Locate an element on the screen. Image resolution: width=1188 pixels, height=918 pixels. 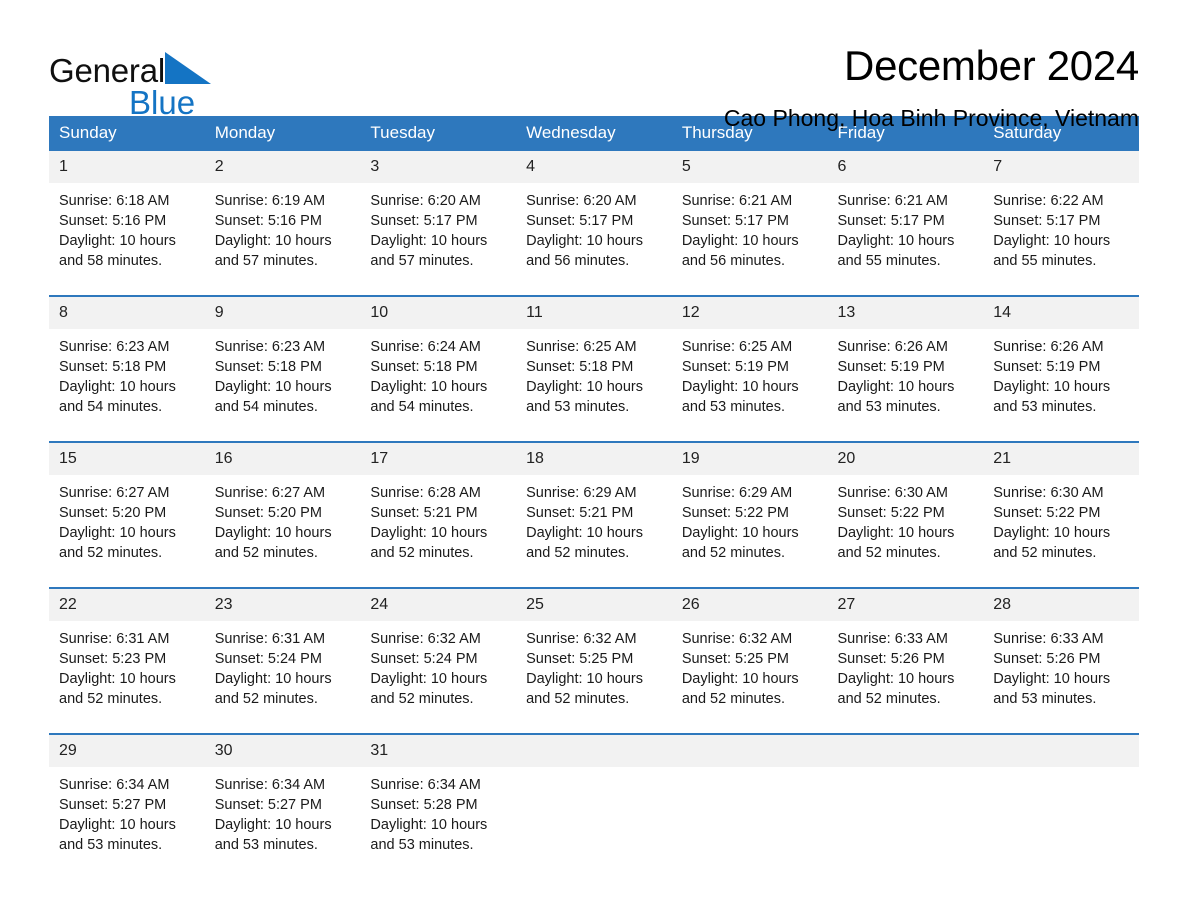
logo-general-word: General is located at coordinates (107, 70).